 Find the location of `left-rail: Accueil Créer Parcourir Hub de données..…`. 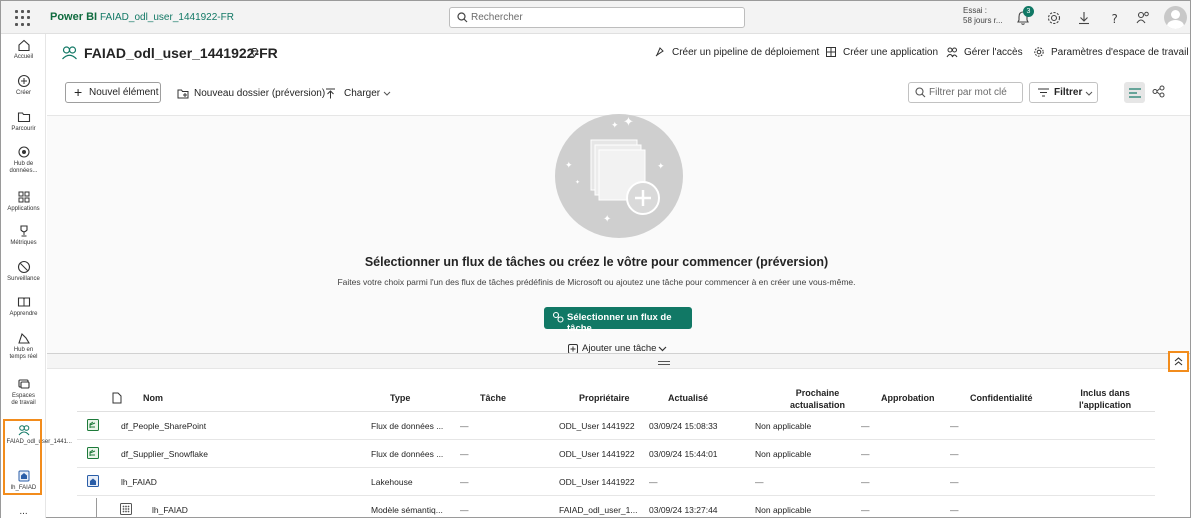

left-rail: Accueil Créer Parcourir Hub de données..… is located at coordinates (36, 276).